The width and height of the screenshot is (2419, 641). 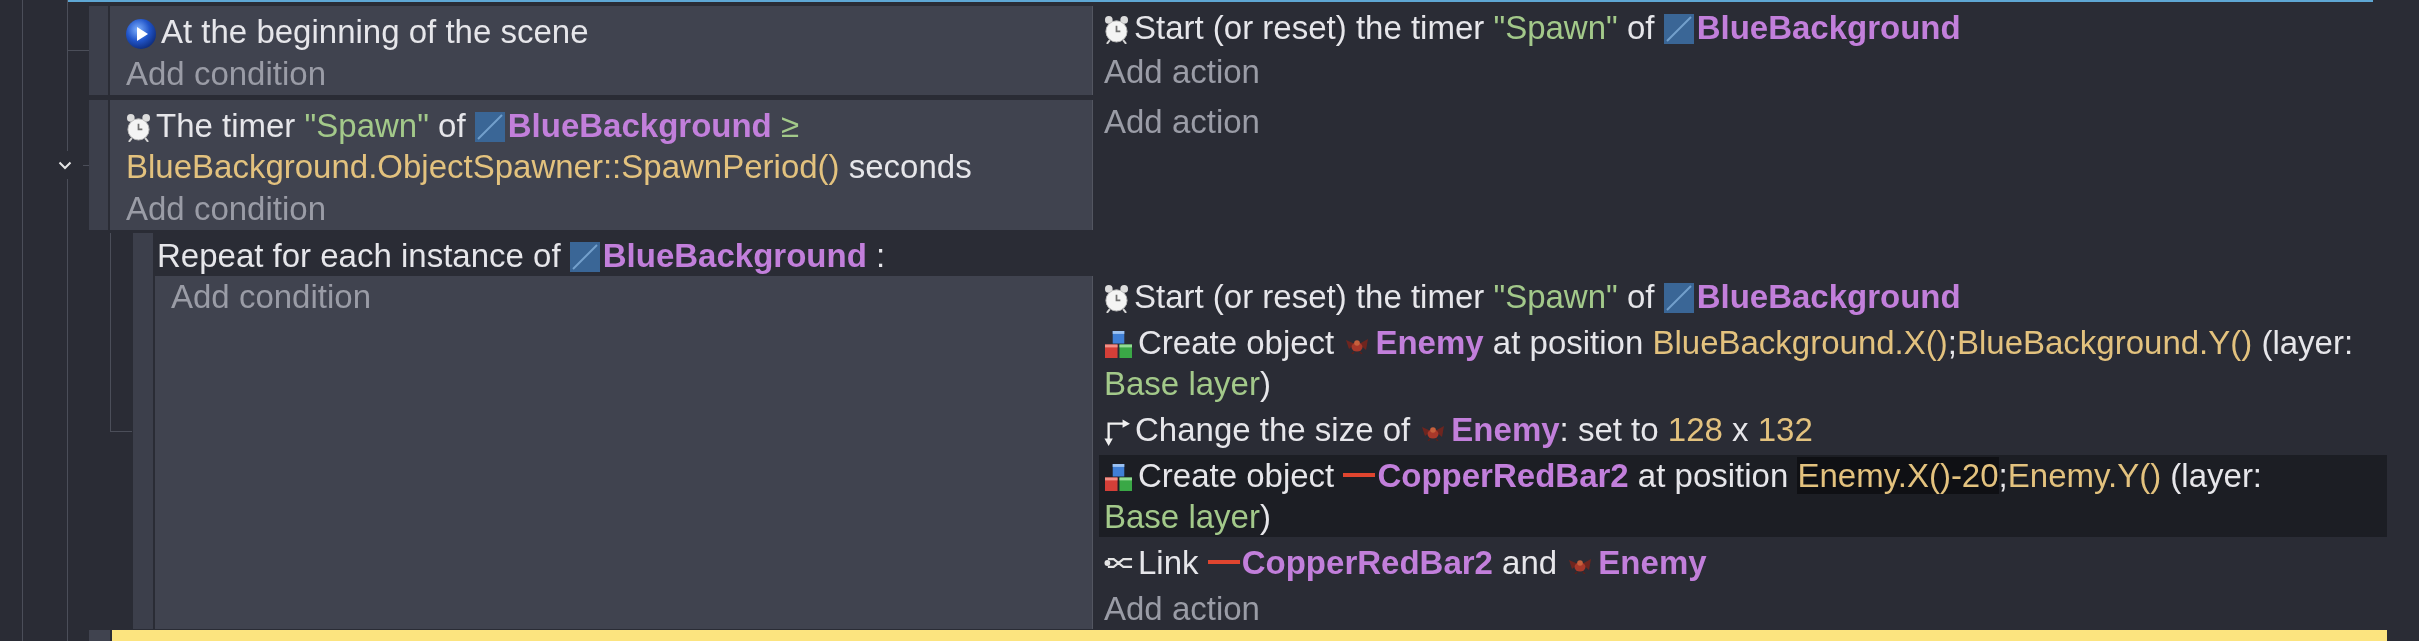 I want to click on action-item: Create object Enemy at position BlueBackground.X();BlueBackground.Y() (layer: Base layer), so click(x=1743, y=363).